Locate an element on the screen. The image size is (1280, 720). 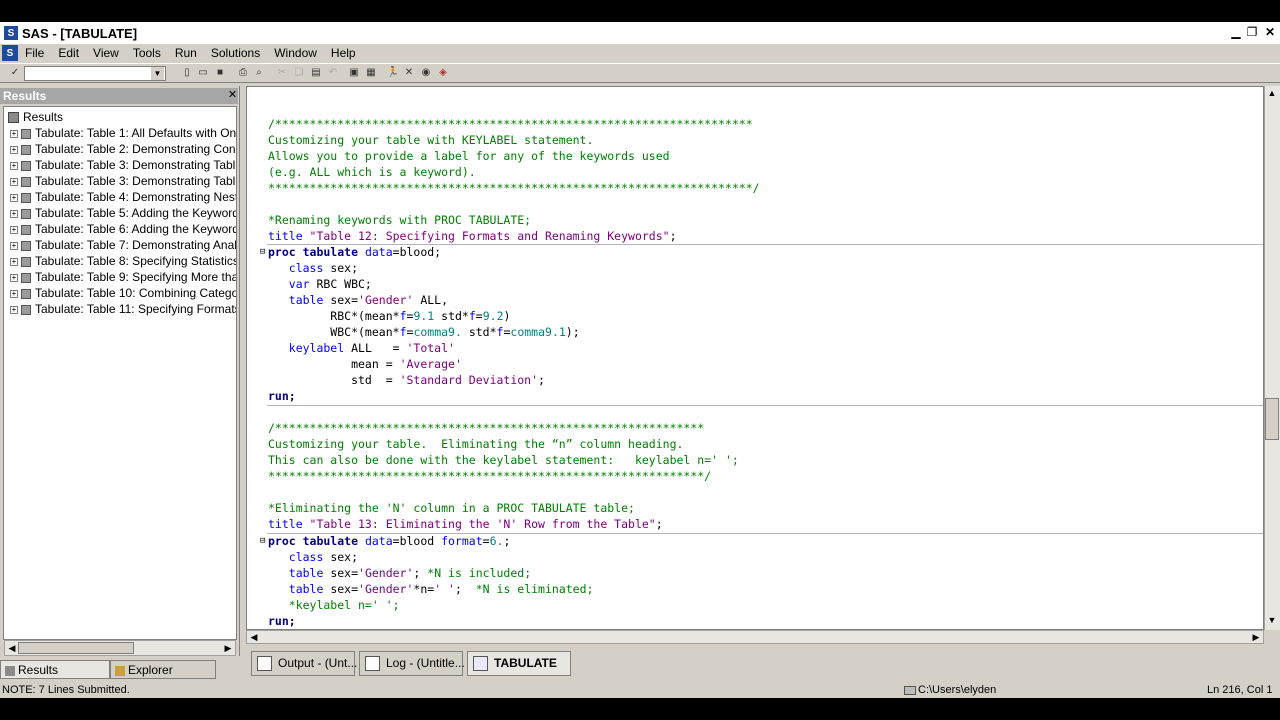
paste-icon: ▤ is located at coordinates (316, 73).